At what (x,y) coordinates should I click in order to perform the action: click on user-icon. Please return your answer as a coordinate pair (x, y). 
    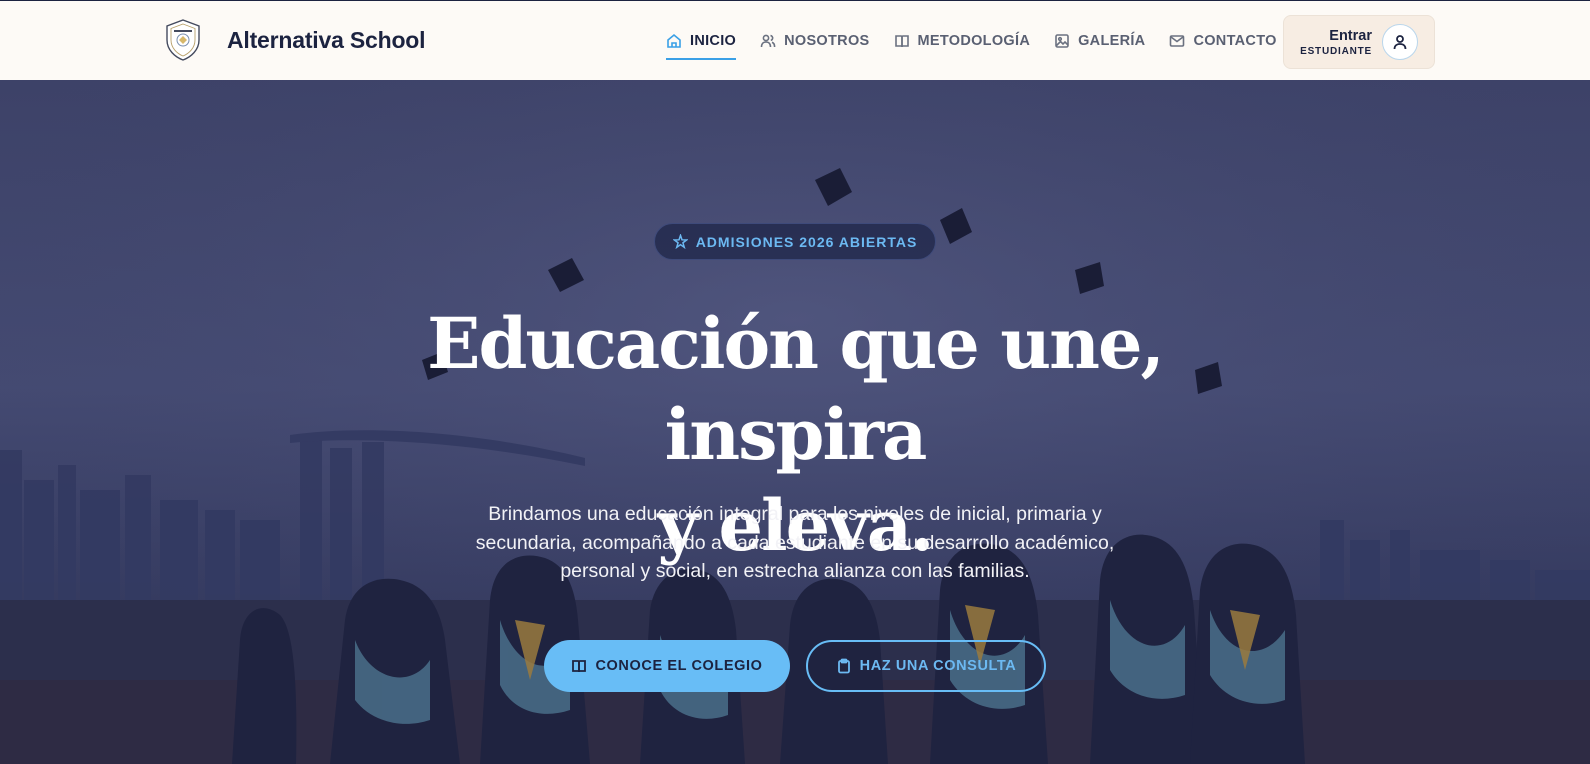
    Looking at the image, I should click on (1400, 42).